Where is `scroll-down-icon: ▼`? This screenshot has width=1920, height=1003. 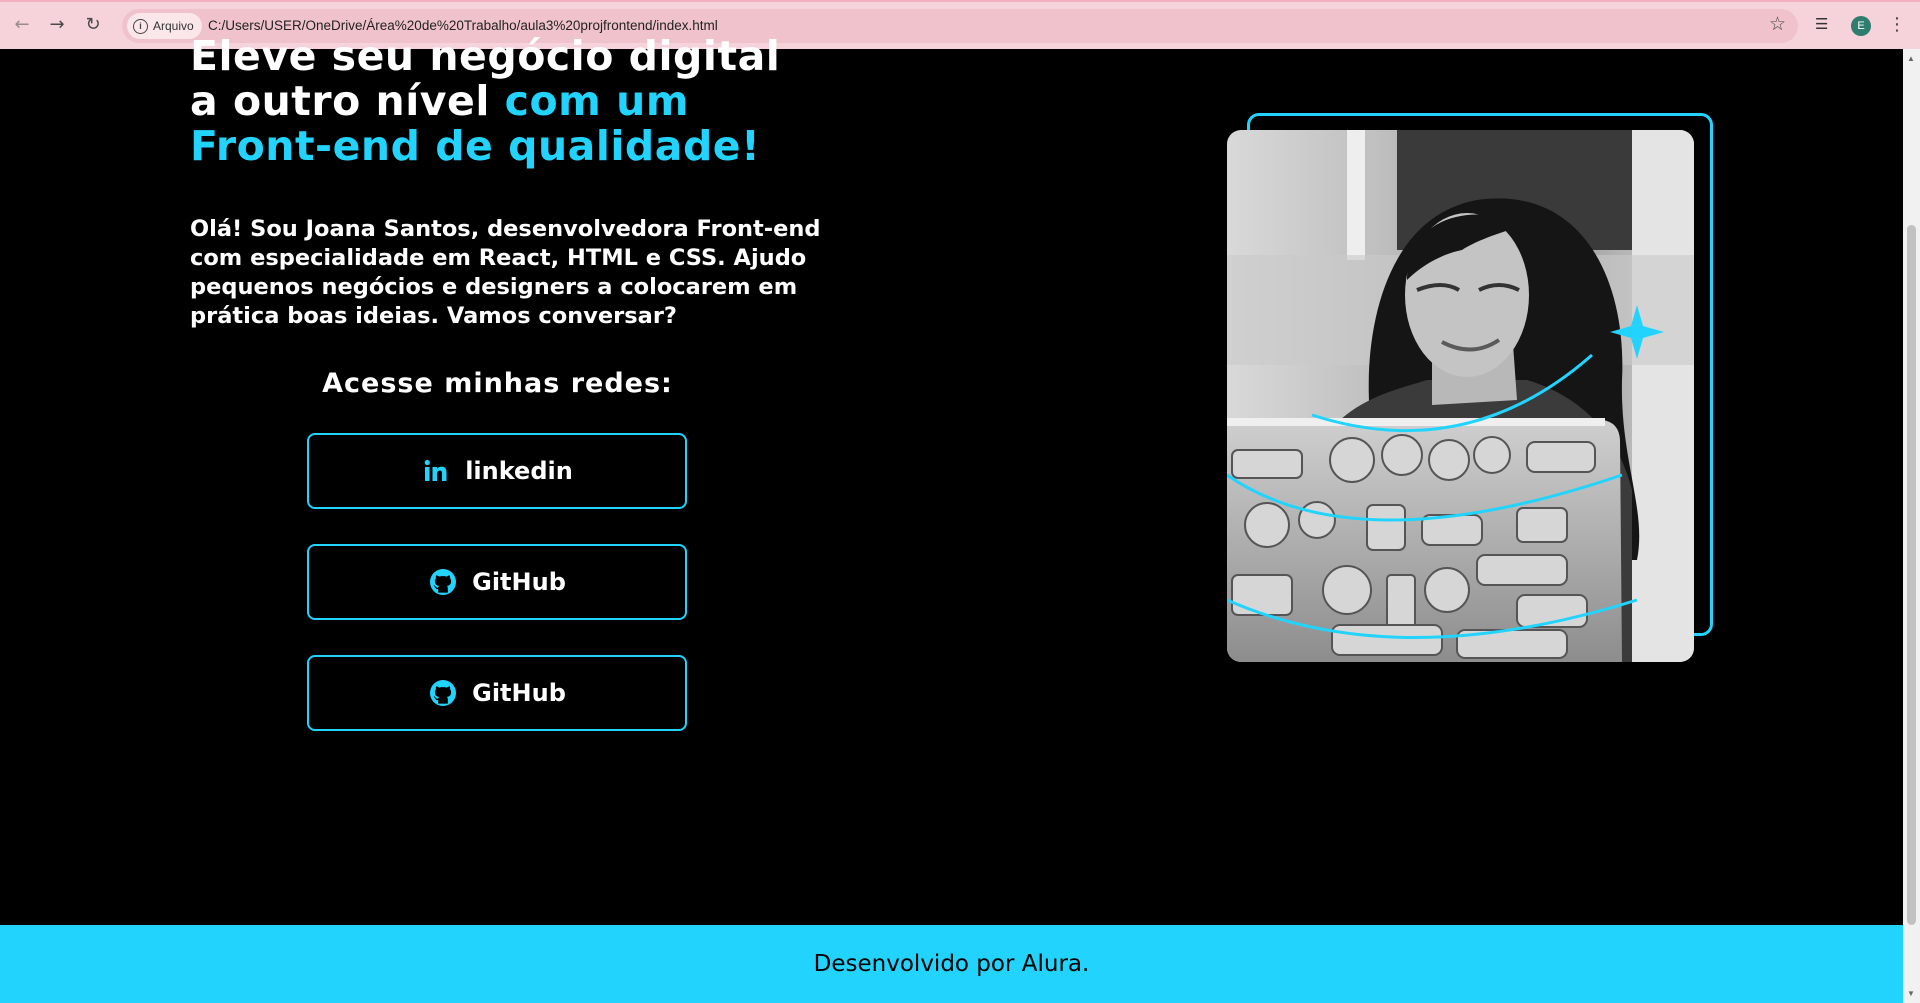
scroll-down-icon: ▼ is located at coordinates (1911, 993).